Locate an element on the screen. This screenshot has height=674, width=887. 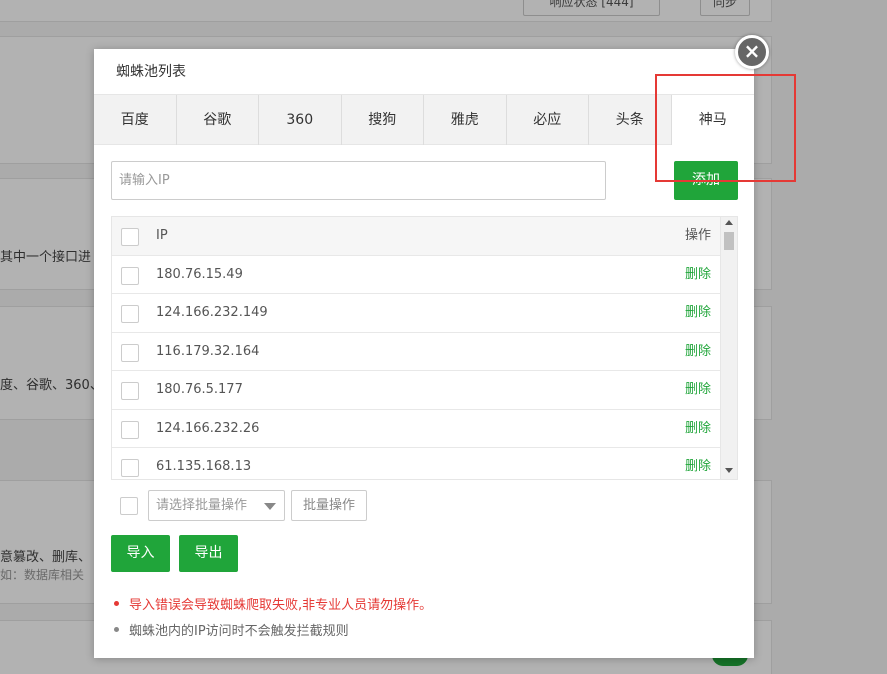
table-row: 116.179.32.164 删除 is located at coordinates (416, 351).